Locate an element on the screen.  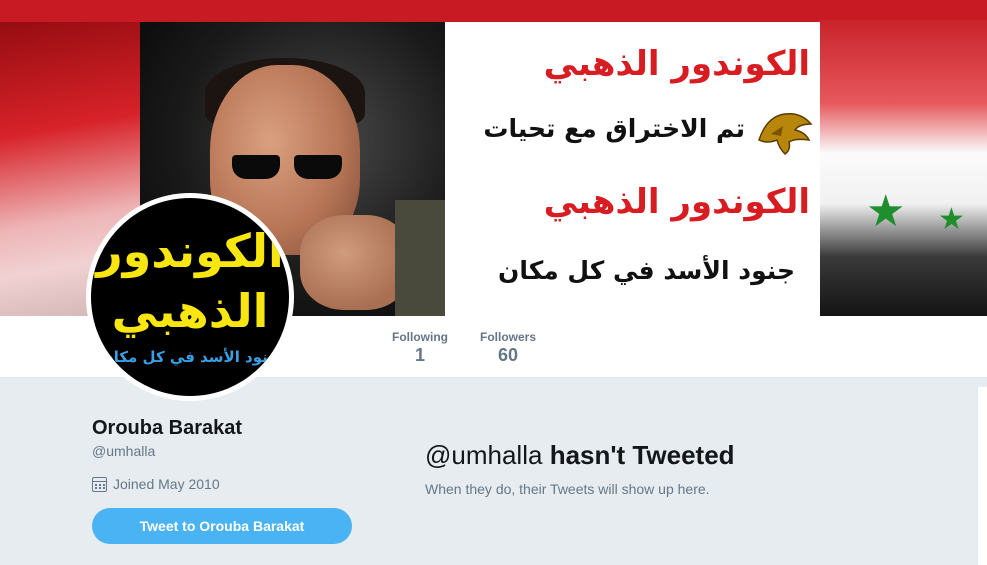
flag-top-strip is located at coordinates (493, 11).